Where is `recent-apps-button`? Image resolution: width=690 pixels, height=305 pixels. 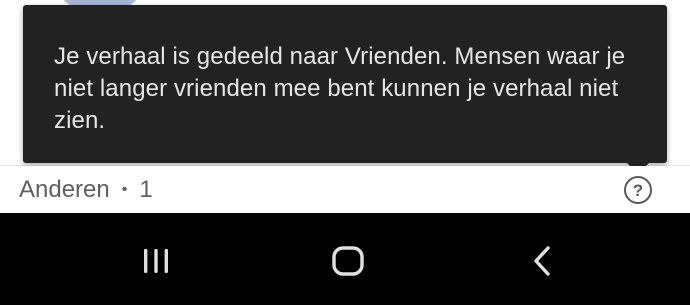 recent-apps-button is located at coordinates (156, 261).